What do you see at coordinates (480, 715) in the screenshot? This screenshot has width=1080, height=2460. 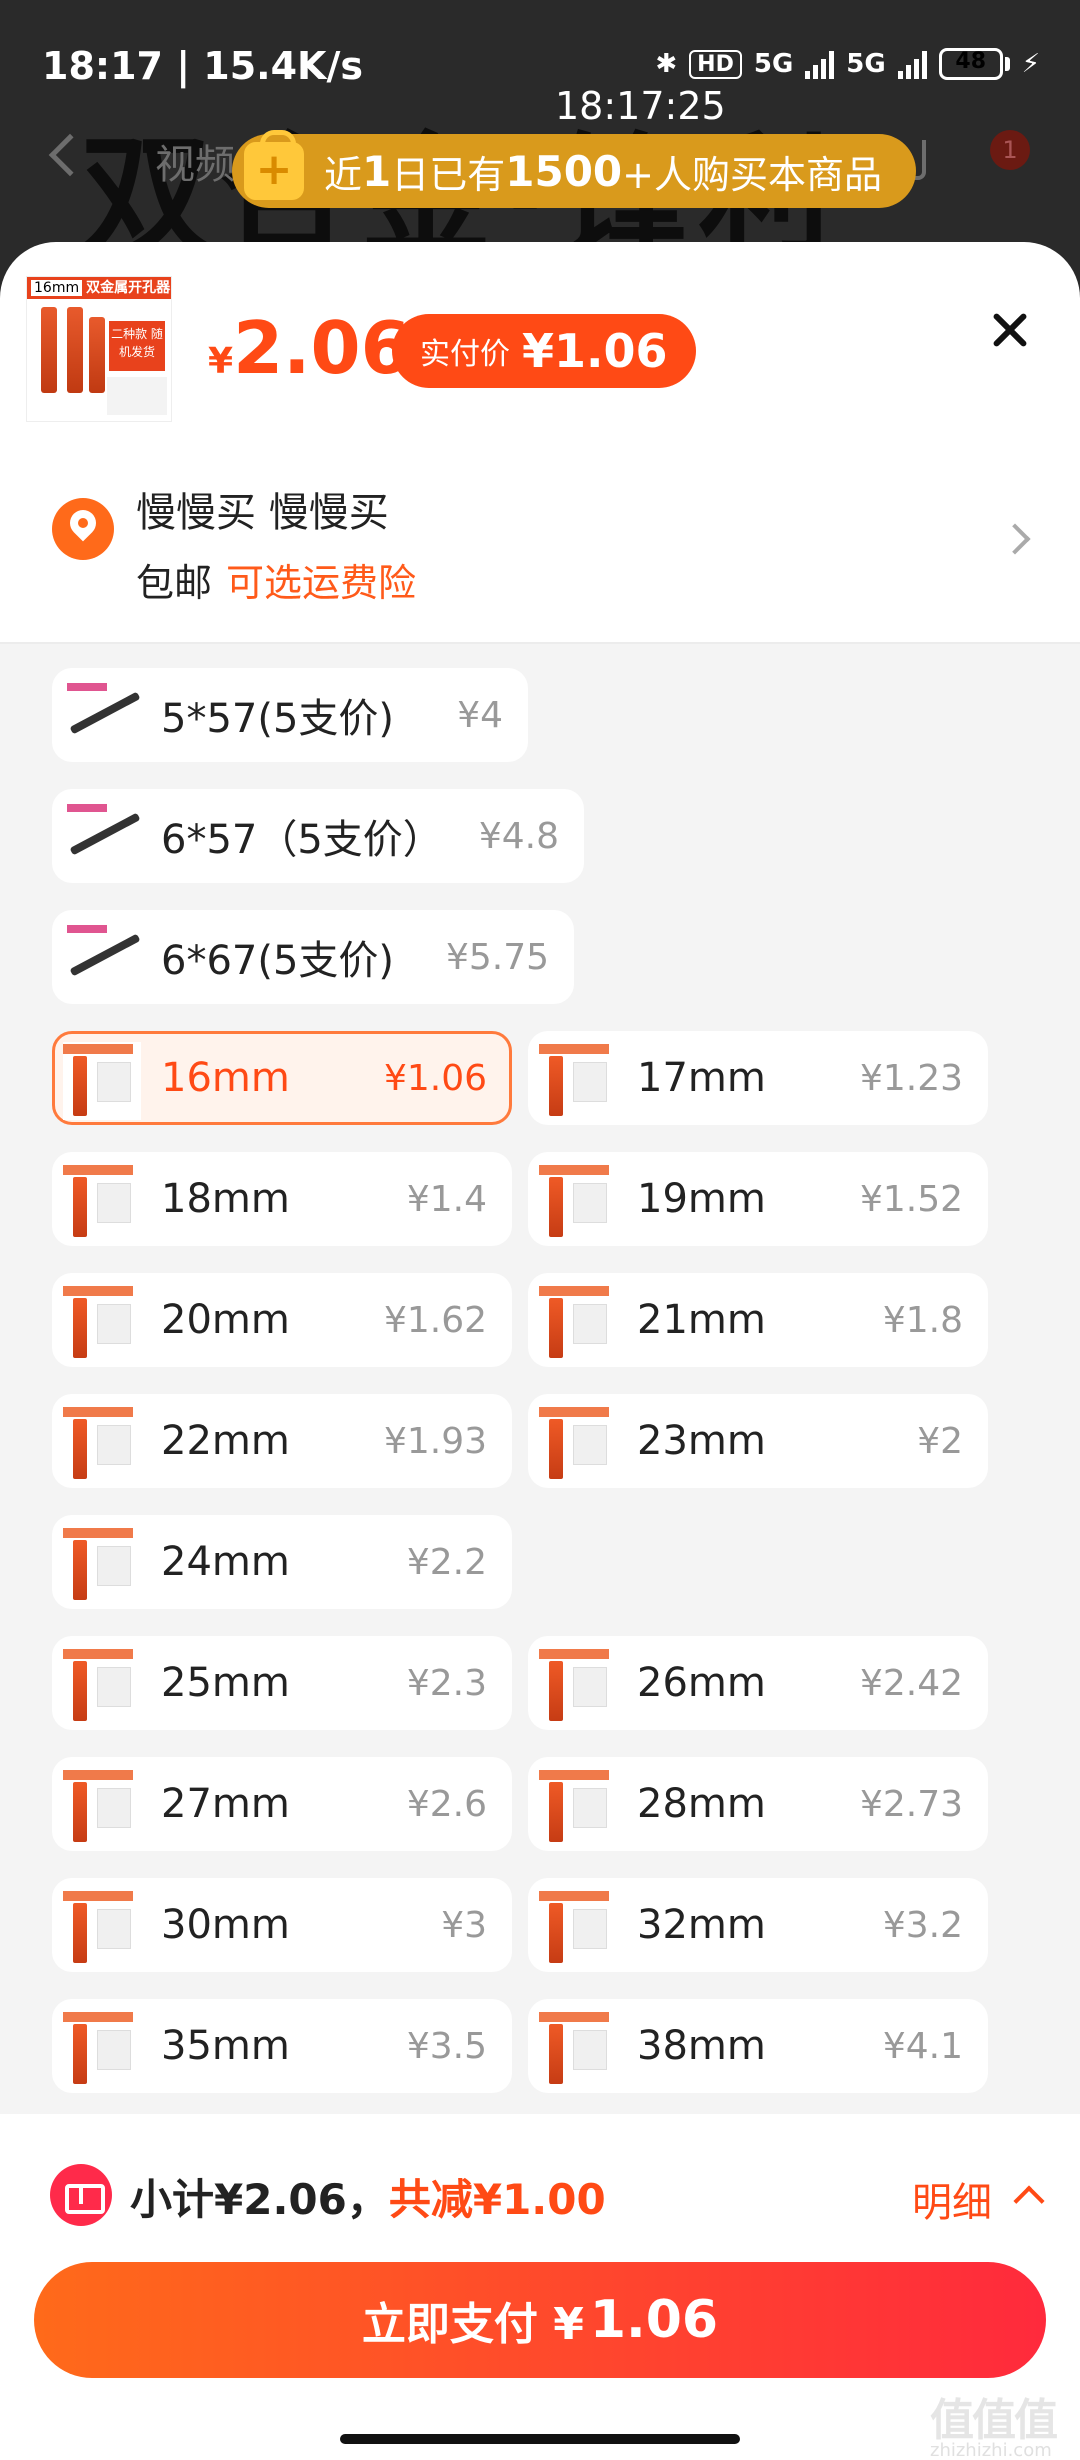 I see `sku-option-price: ¥4` at bounding box center [480, 715].